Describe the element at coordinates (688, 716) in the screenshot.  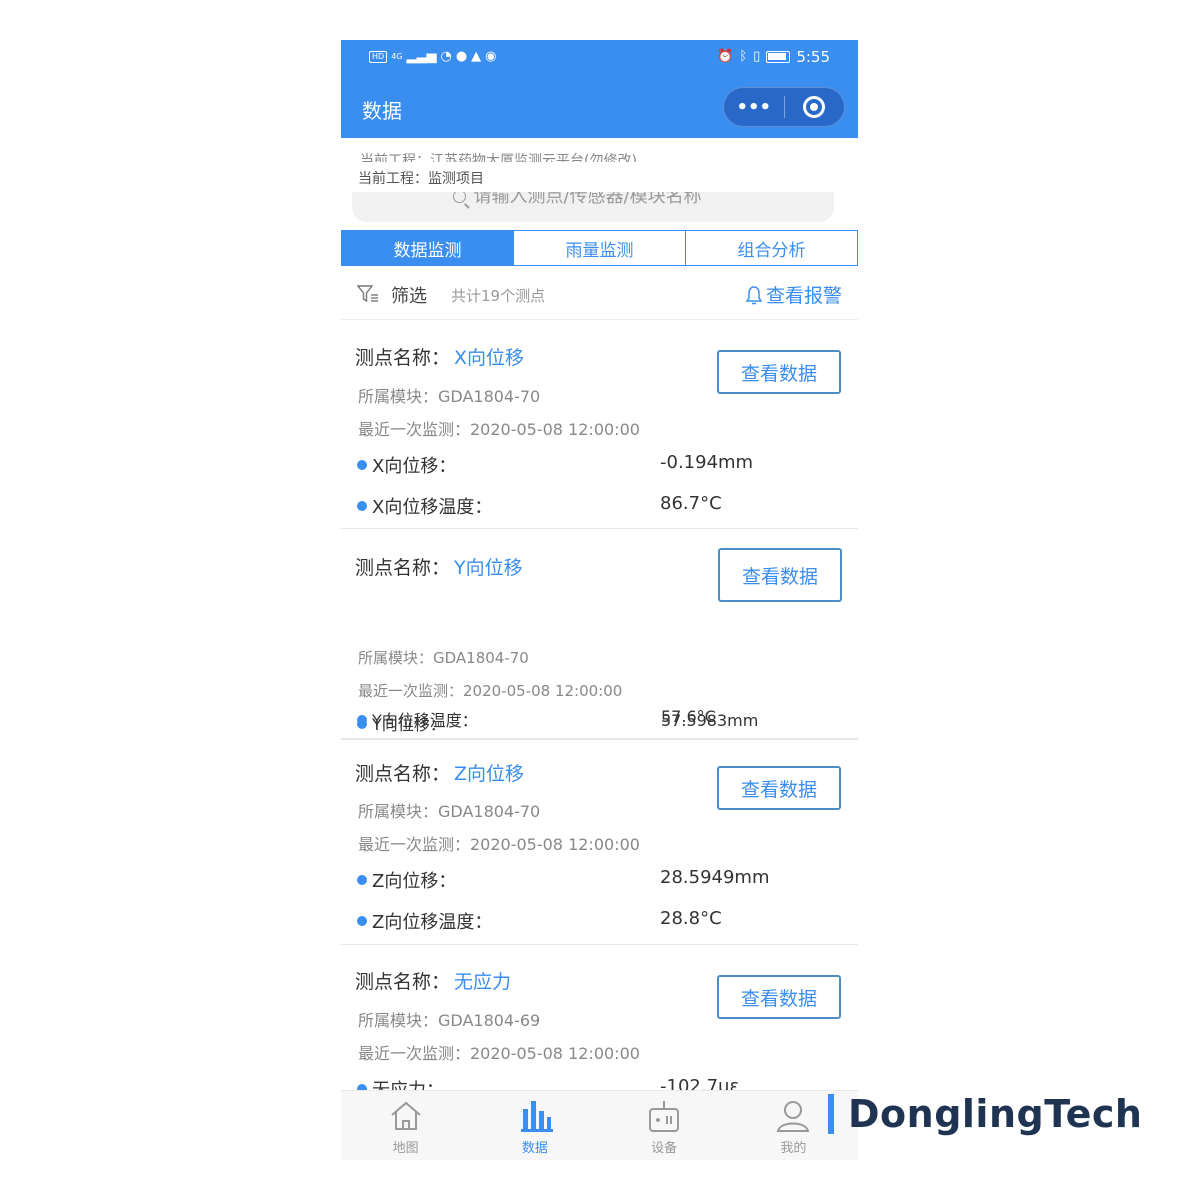
I see `value-reading: 57.6°C` at that location.